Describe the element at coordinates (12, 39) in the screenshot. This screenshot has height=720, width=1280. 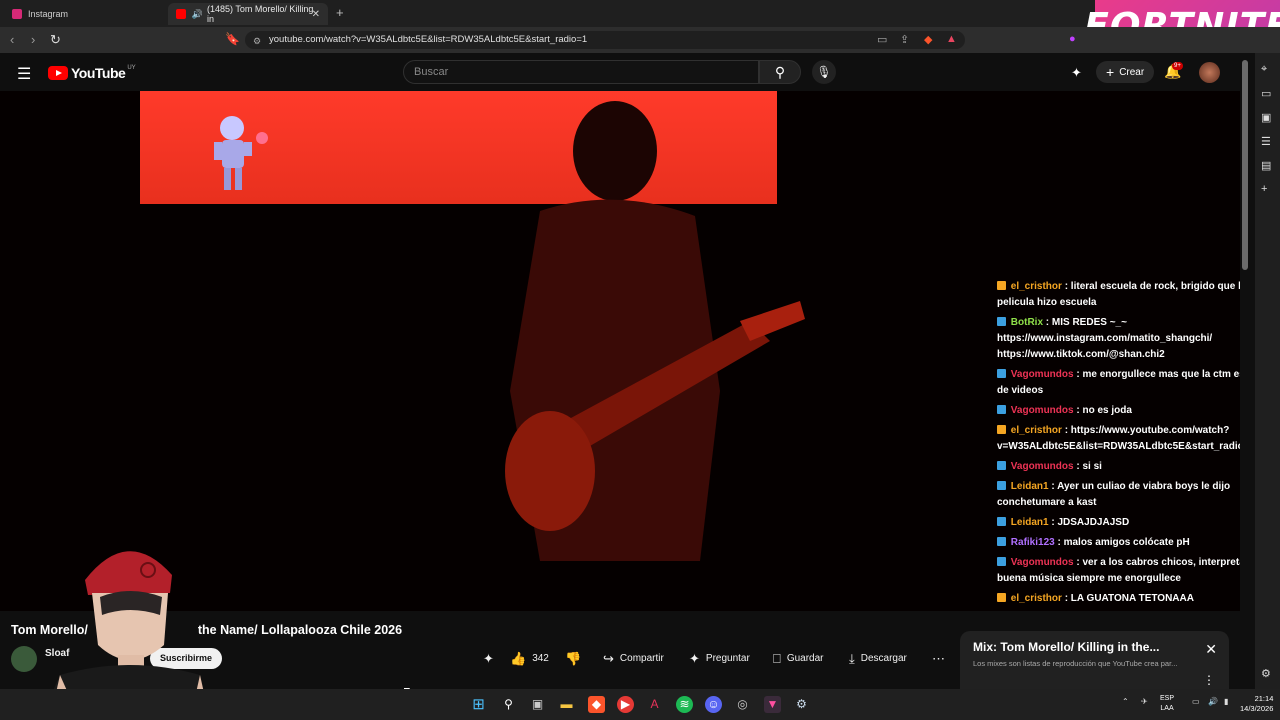
I see `back-icon: ‹` at that location.